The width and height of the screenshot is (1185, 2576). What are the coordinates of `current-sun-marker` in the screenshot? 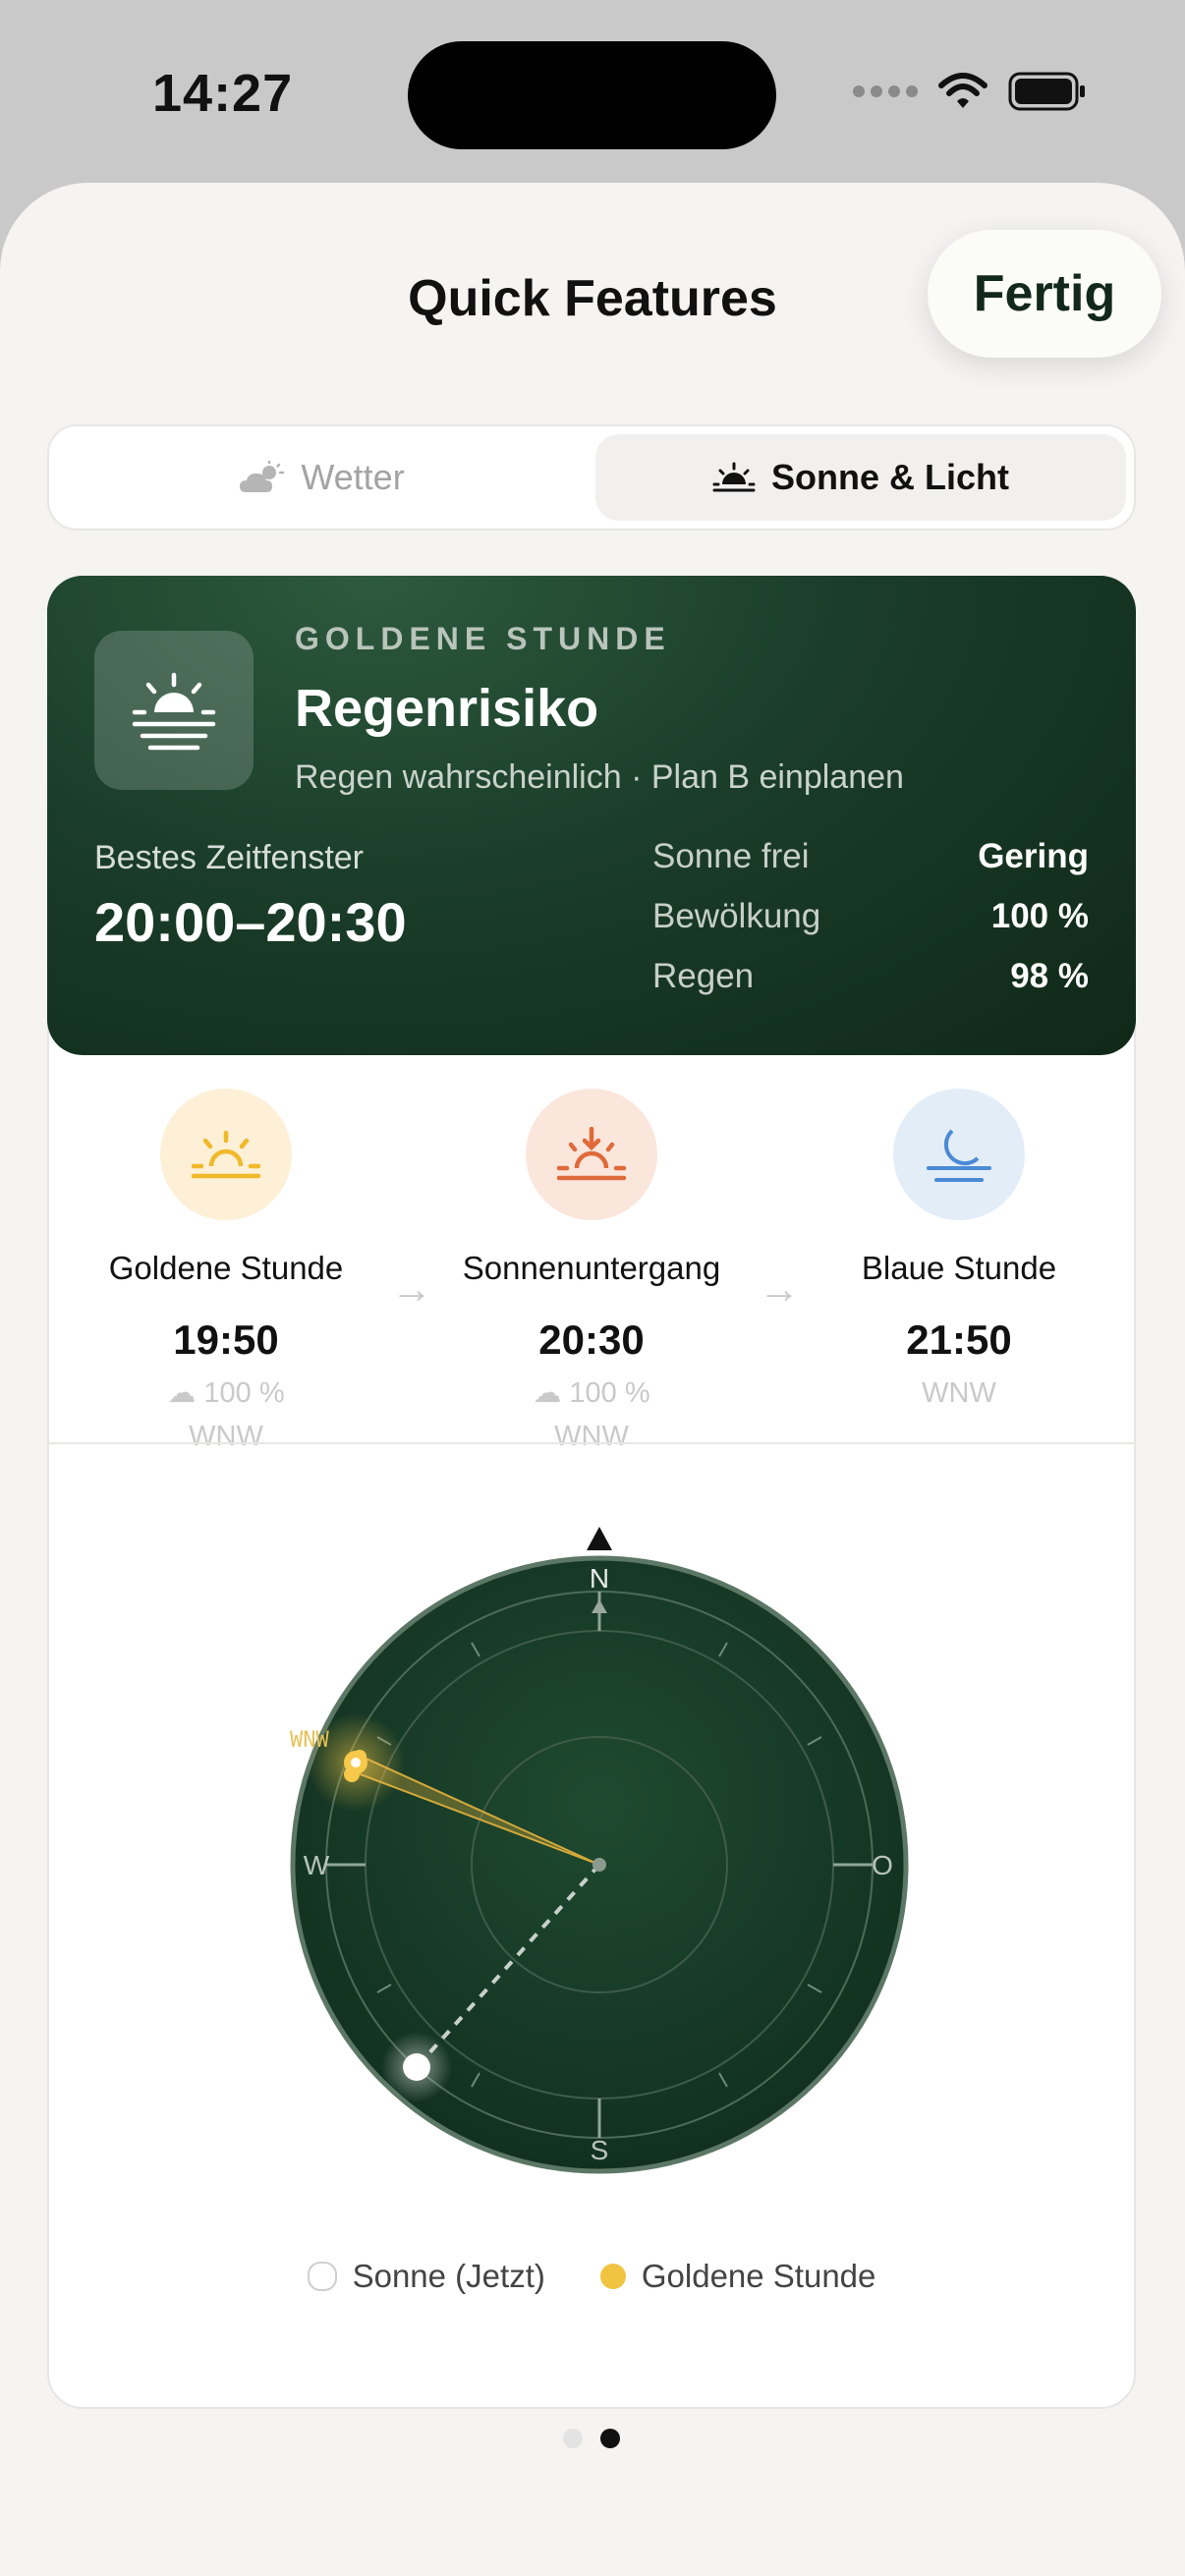 It's located at (416, 2067).